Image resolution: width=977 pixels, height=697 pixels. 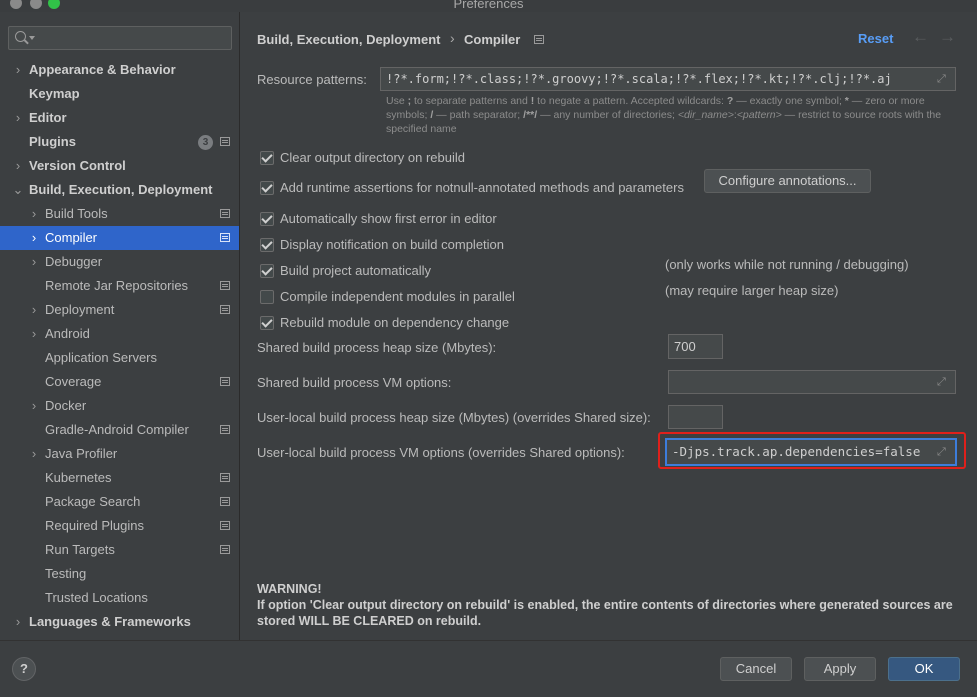 I want to click on sidebar-item-kubernetes: Kubernetes, so click(x=119, y=478).